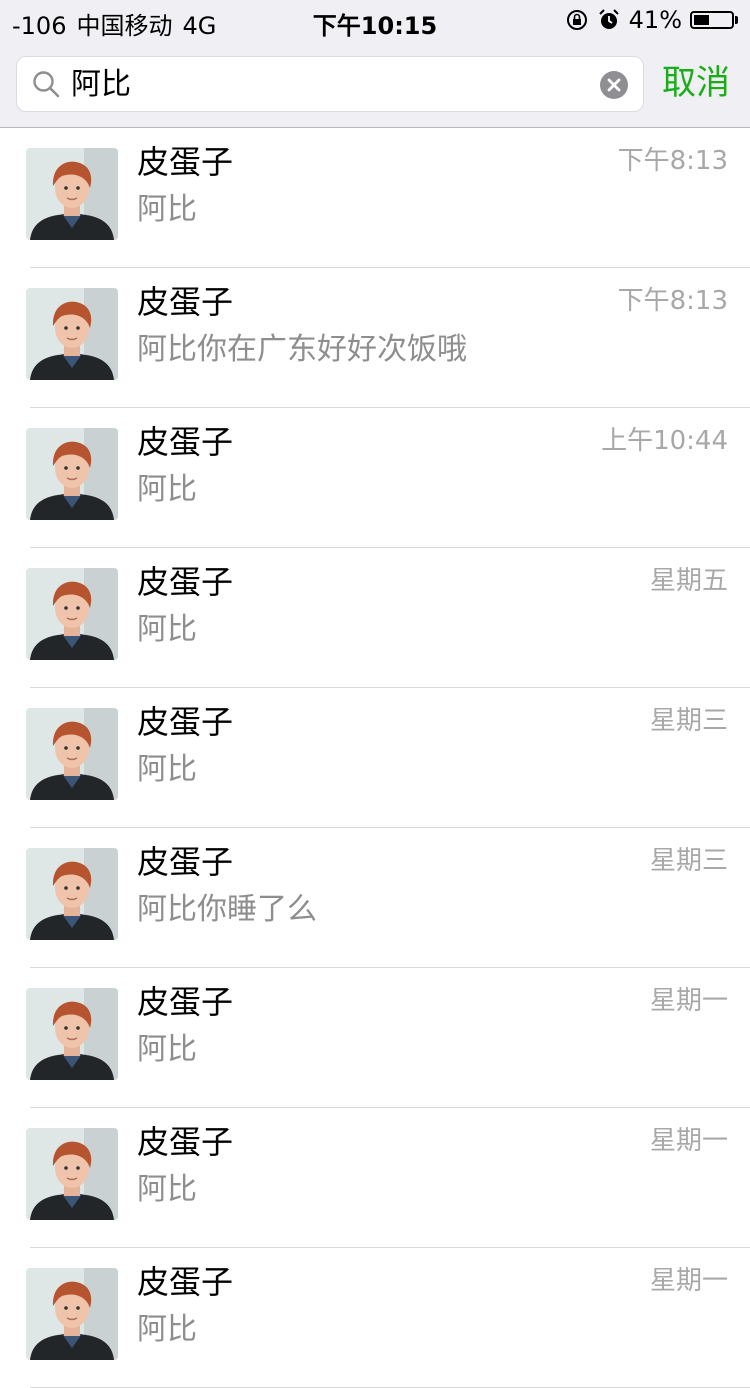 Image resolution: width=750 pixels, height=1388 pixels. What do you see at coordinates (375, 20) in the screenshot?
I see `status-bar: -106 中国移动 4G 下午10:15 41%` at bounding box center [375, 20].